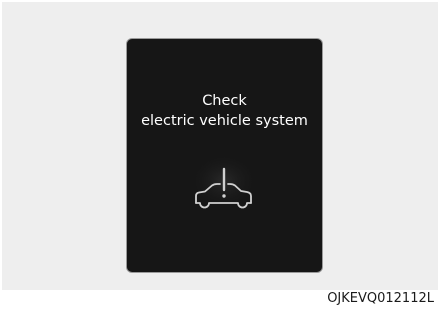  Describe the element at coordinates (224, 184) in the screenshot. I see `car-warning-icon` at that location.